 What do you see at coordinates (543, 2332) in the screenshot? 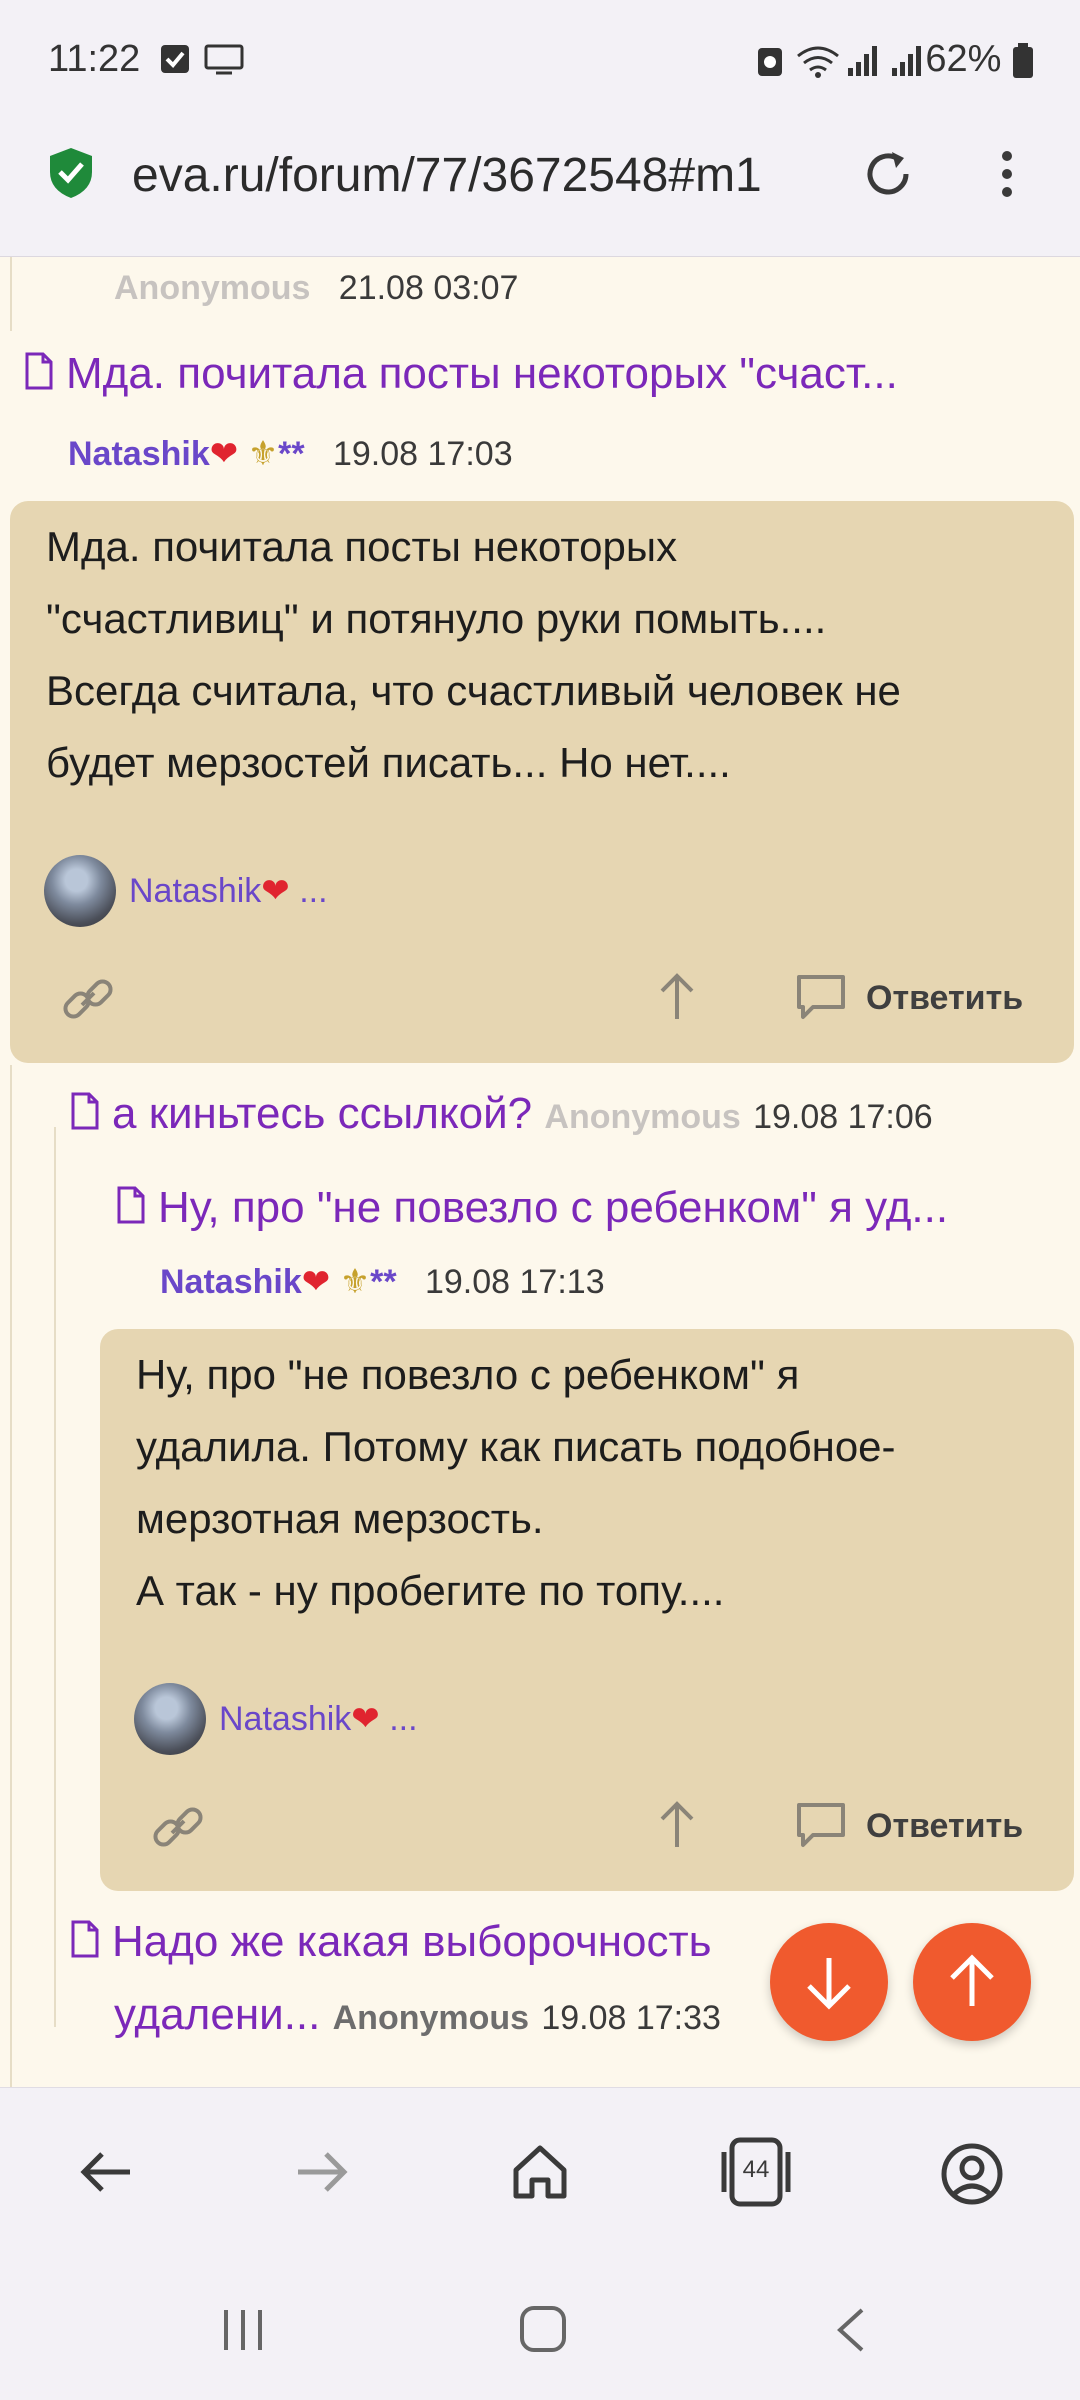
I see `home-nav-icon` at bounding box center [543, 2332].